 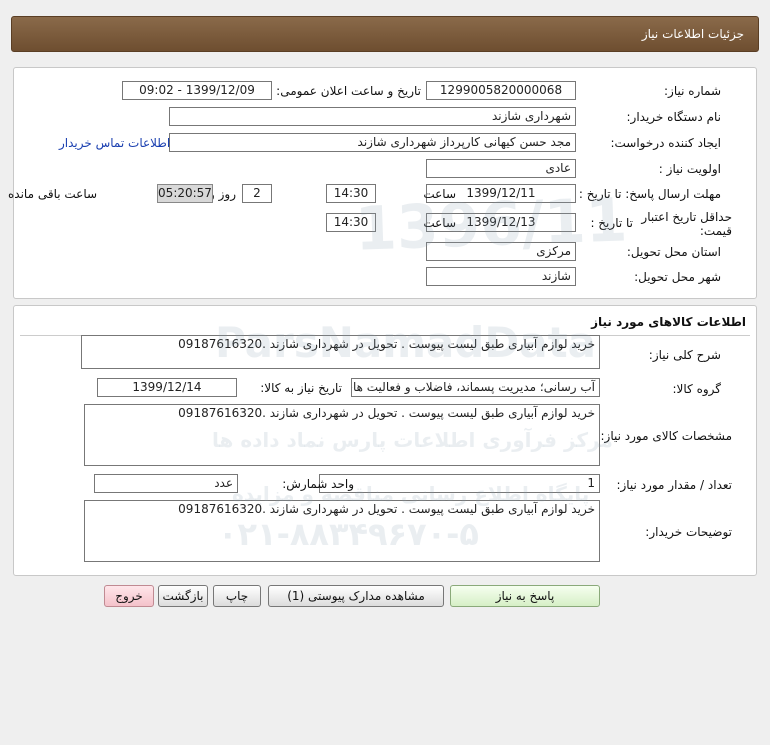 I want to click on header-bar: جزئیات اطلاعات نیاز, so click(x=385, y=34).